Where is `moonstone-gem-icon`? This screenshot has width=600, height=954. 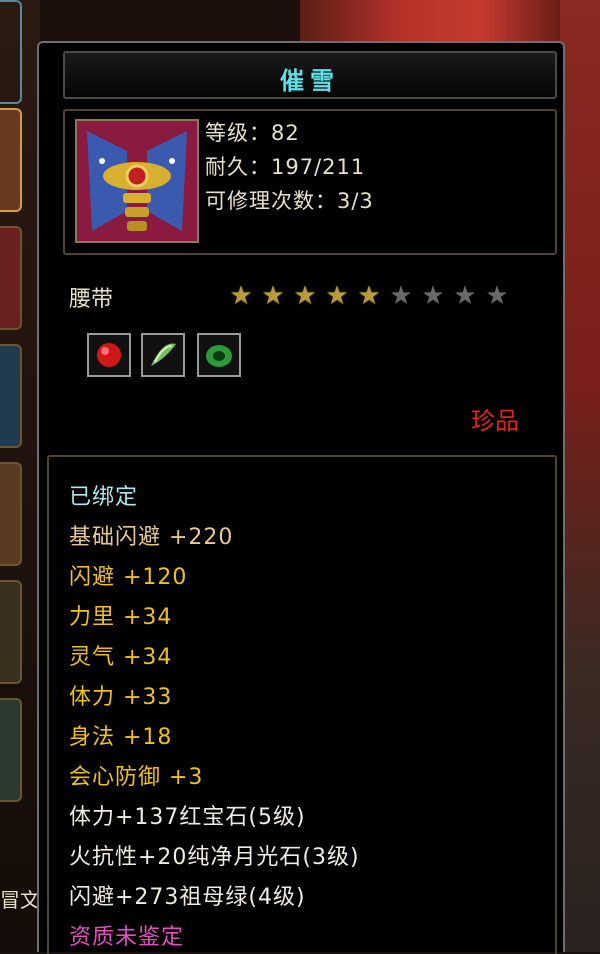
moonstone-gem-icon is located at coordinates (163, 355).